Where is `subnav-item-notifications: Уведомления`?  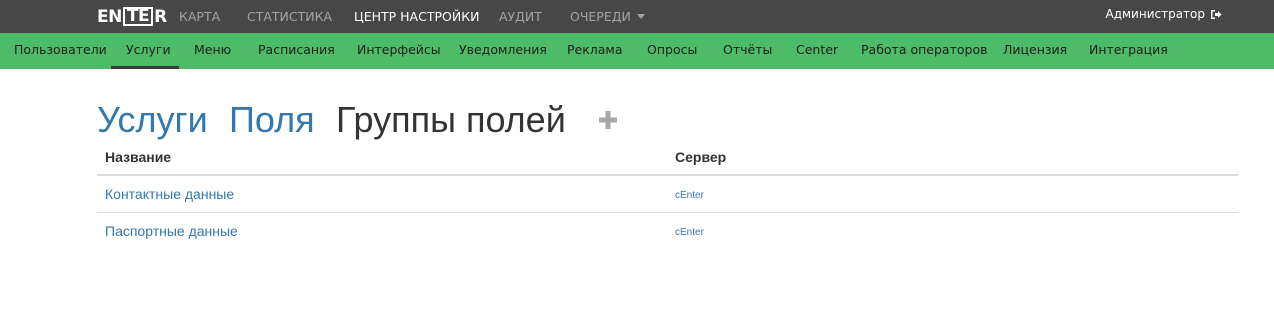 subnav-item-notifications: Уведомления is located at coordinates (503, 49).